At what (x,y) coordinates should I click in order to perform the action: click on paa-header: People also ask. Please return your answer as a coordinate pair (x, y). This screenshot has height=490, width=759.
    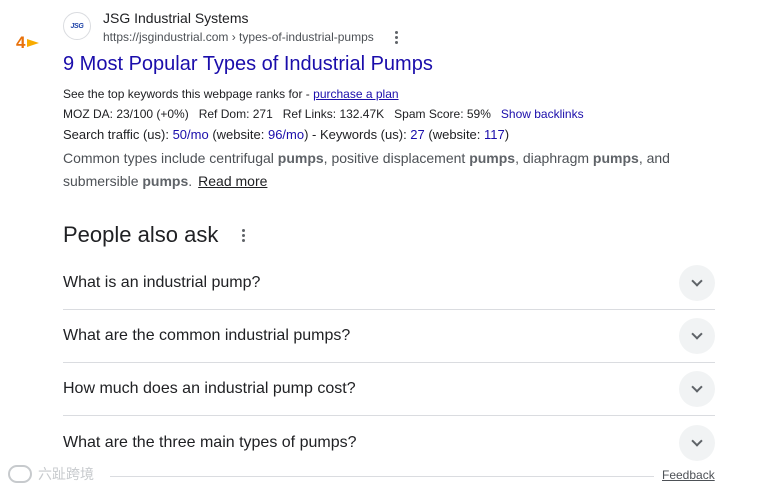
    Looking at the image, I should click on (156, 235).